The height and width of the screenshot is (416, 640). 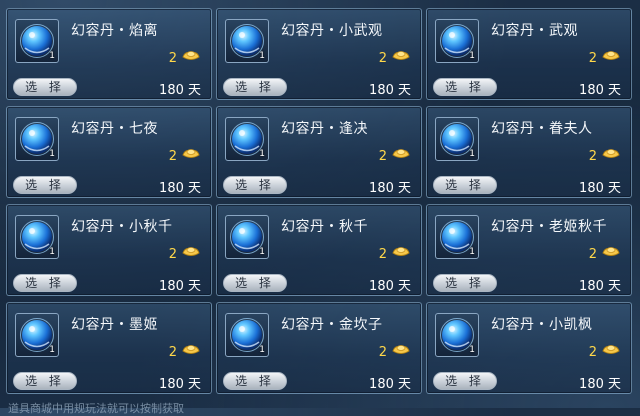 I want to click on item-card: 1 幻容丹・老姬秋千 2 选 择 180 天, so click(x=529, y=250).